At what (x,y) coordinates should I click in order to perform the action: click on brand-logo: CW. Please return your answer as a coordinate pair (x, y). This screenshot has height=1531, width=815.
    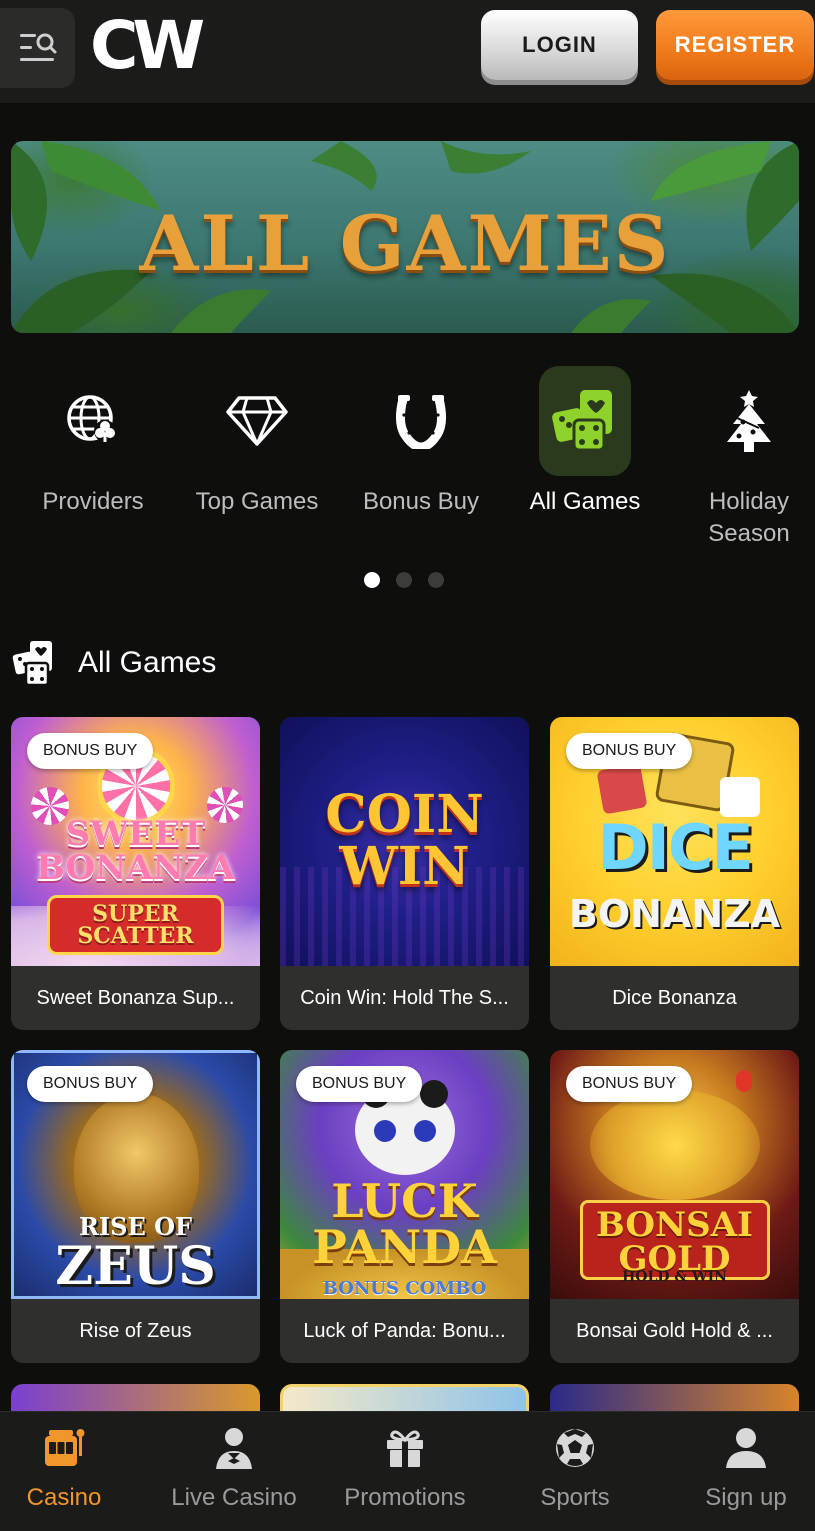
    Looking at the image, I should click on (147, 45).